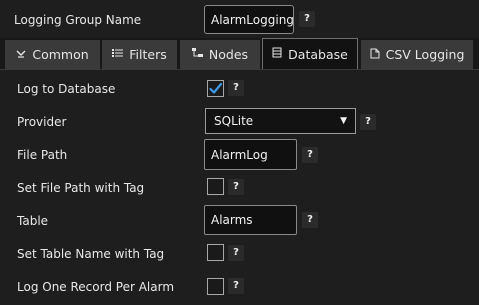 This screenshot has height=305, width=479. Describe the element at coordinates (33, 221) in the screenshot. I see `table-label: Table` at that location.